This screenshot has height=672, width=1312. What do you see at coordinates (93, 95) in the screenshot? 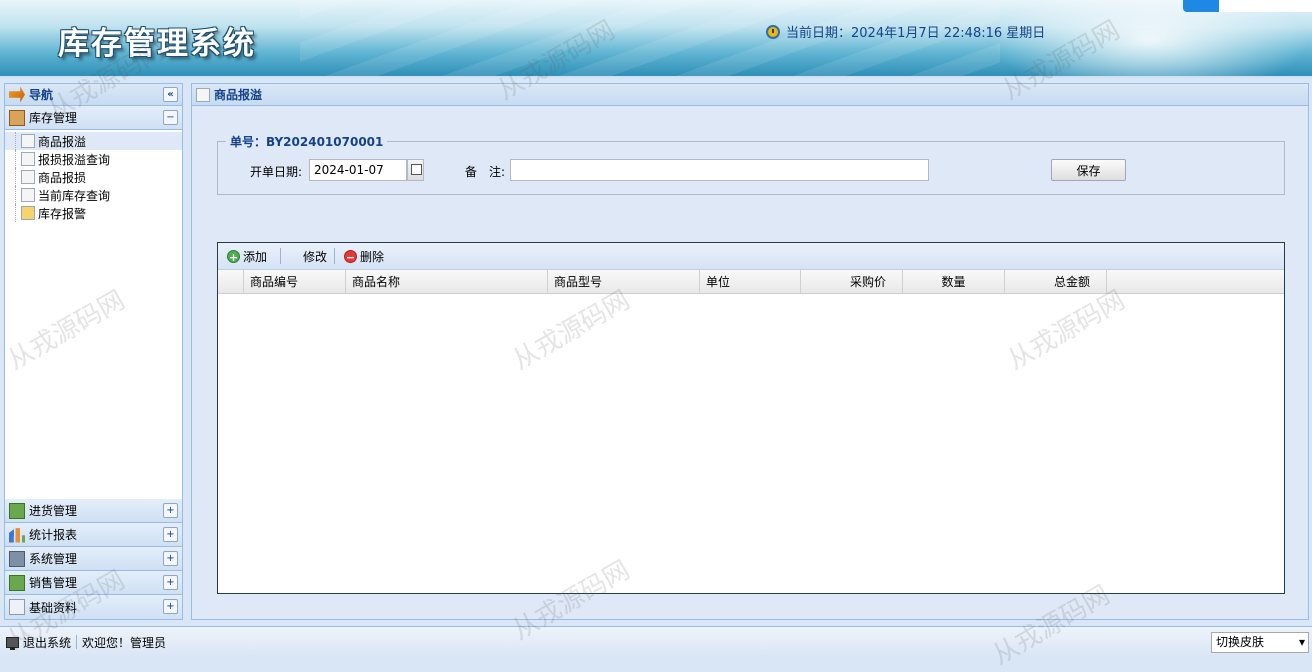
I see `nav-header: 导航 «` at bounding box center [93, 95].